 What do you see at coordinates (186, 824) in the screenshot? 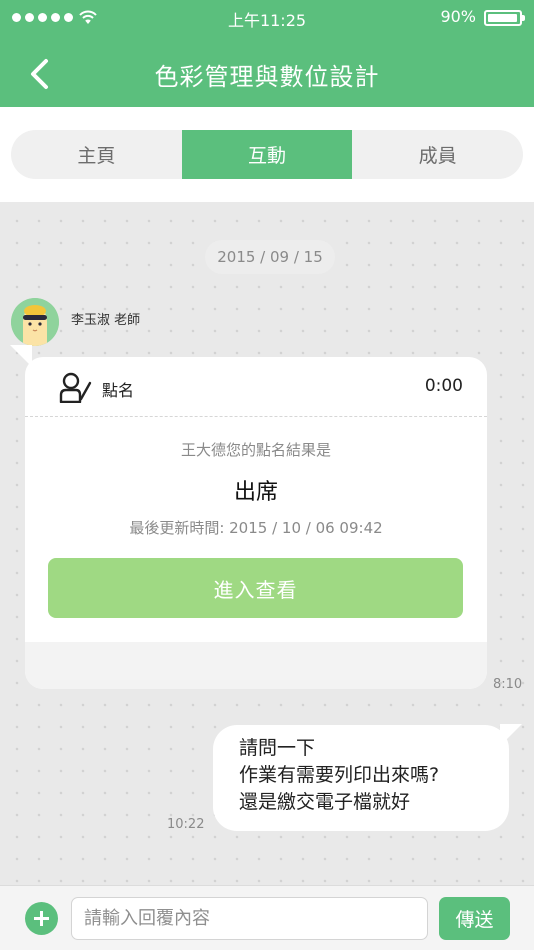
I see `message-timestamp: 10:22` at bounding box center [186, 824].